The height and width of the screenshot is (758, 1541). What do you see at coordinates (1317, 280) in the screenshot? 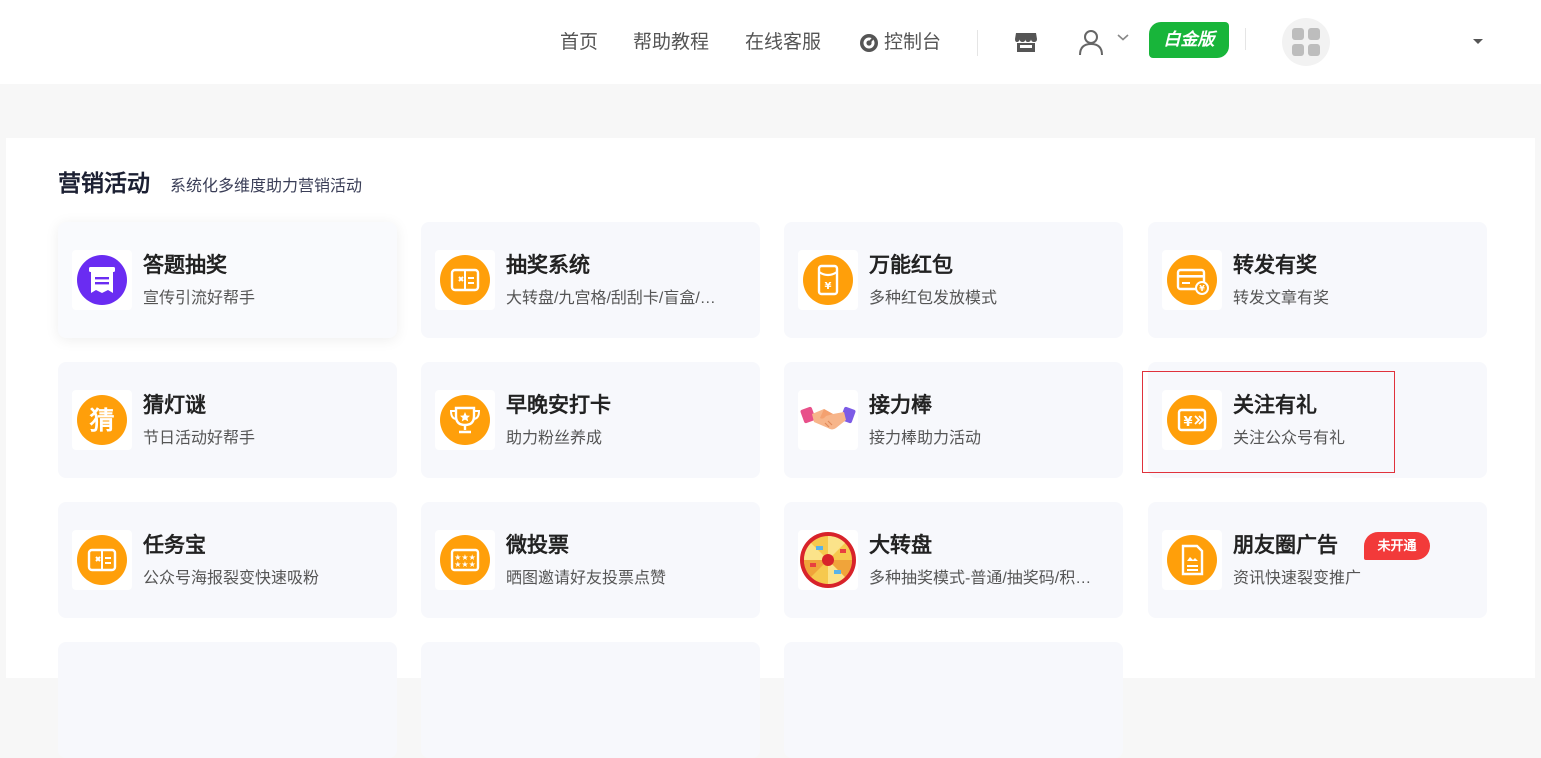
I see `card-share-reward: ¥ 转发有奖 转发文章有奖` at bounding box center [1317, 280].